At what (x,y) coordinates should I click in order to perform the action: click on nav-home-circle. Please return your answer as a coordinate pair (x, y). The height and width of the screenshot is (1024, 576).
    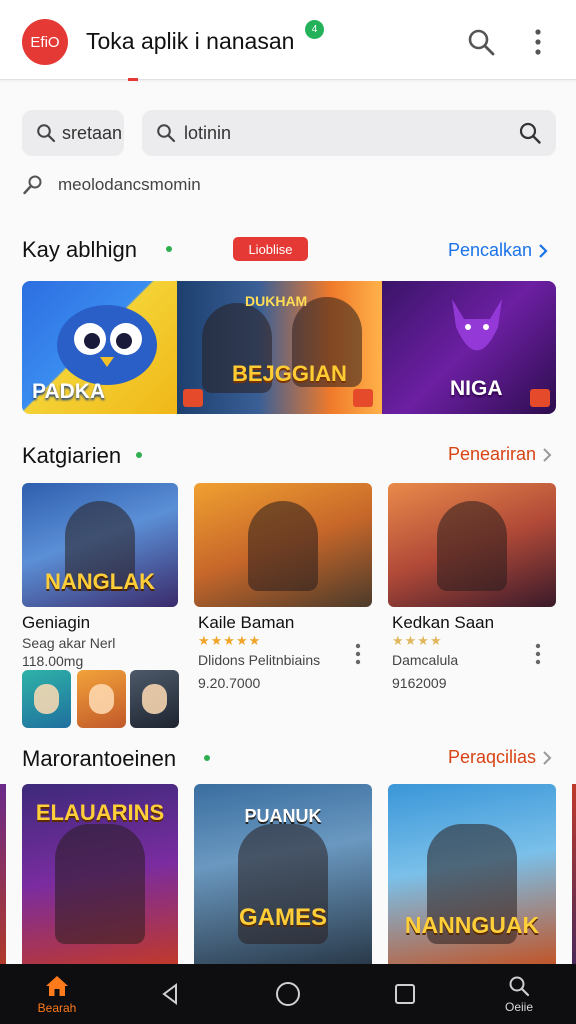
    Looking at the image, I should click on (288, 994).